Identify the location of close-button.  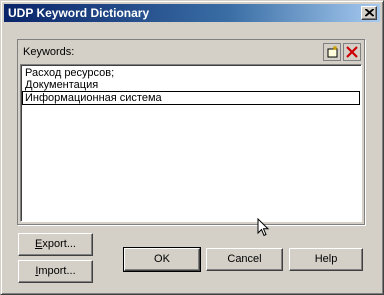
(369, 13).